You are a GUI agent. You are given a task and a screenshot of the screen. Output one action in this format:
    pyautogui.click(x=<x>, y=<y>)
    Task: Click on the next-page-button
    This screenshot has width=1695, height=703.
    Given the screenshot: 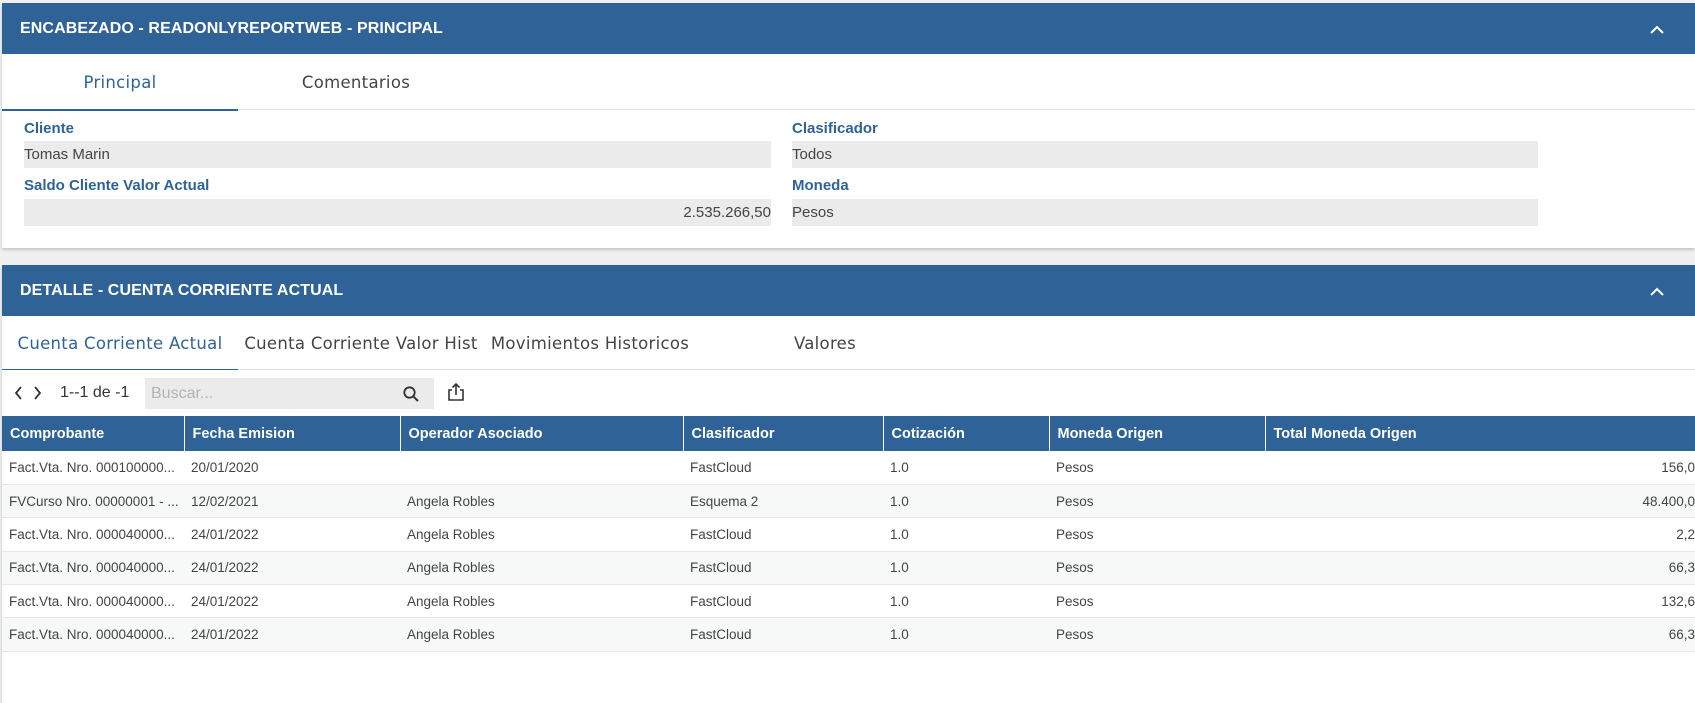 What is the action you would take?
    pyautogui.click(x=37, y=393)
    